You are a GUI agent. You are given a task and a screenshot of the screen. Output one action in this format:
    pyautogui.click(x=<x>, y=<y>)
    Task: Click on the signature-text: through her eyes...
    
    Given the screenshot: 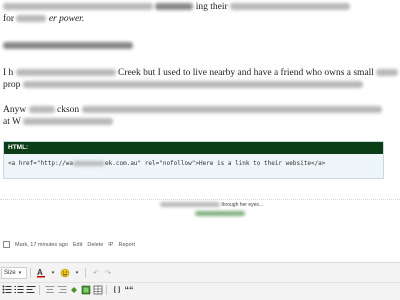 What is the action you would take?
    pyautogui.click(x=242, y=205)
    